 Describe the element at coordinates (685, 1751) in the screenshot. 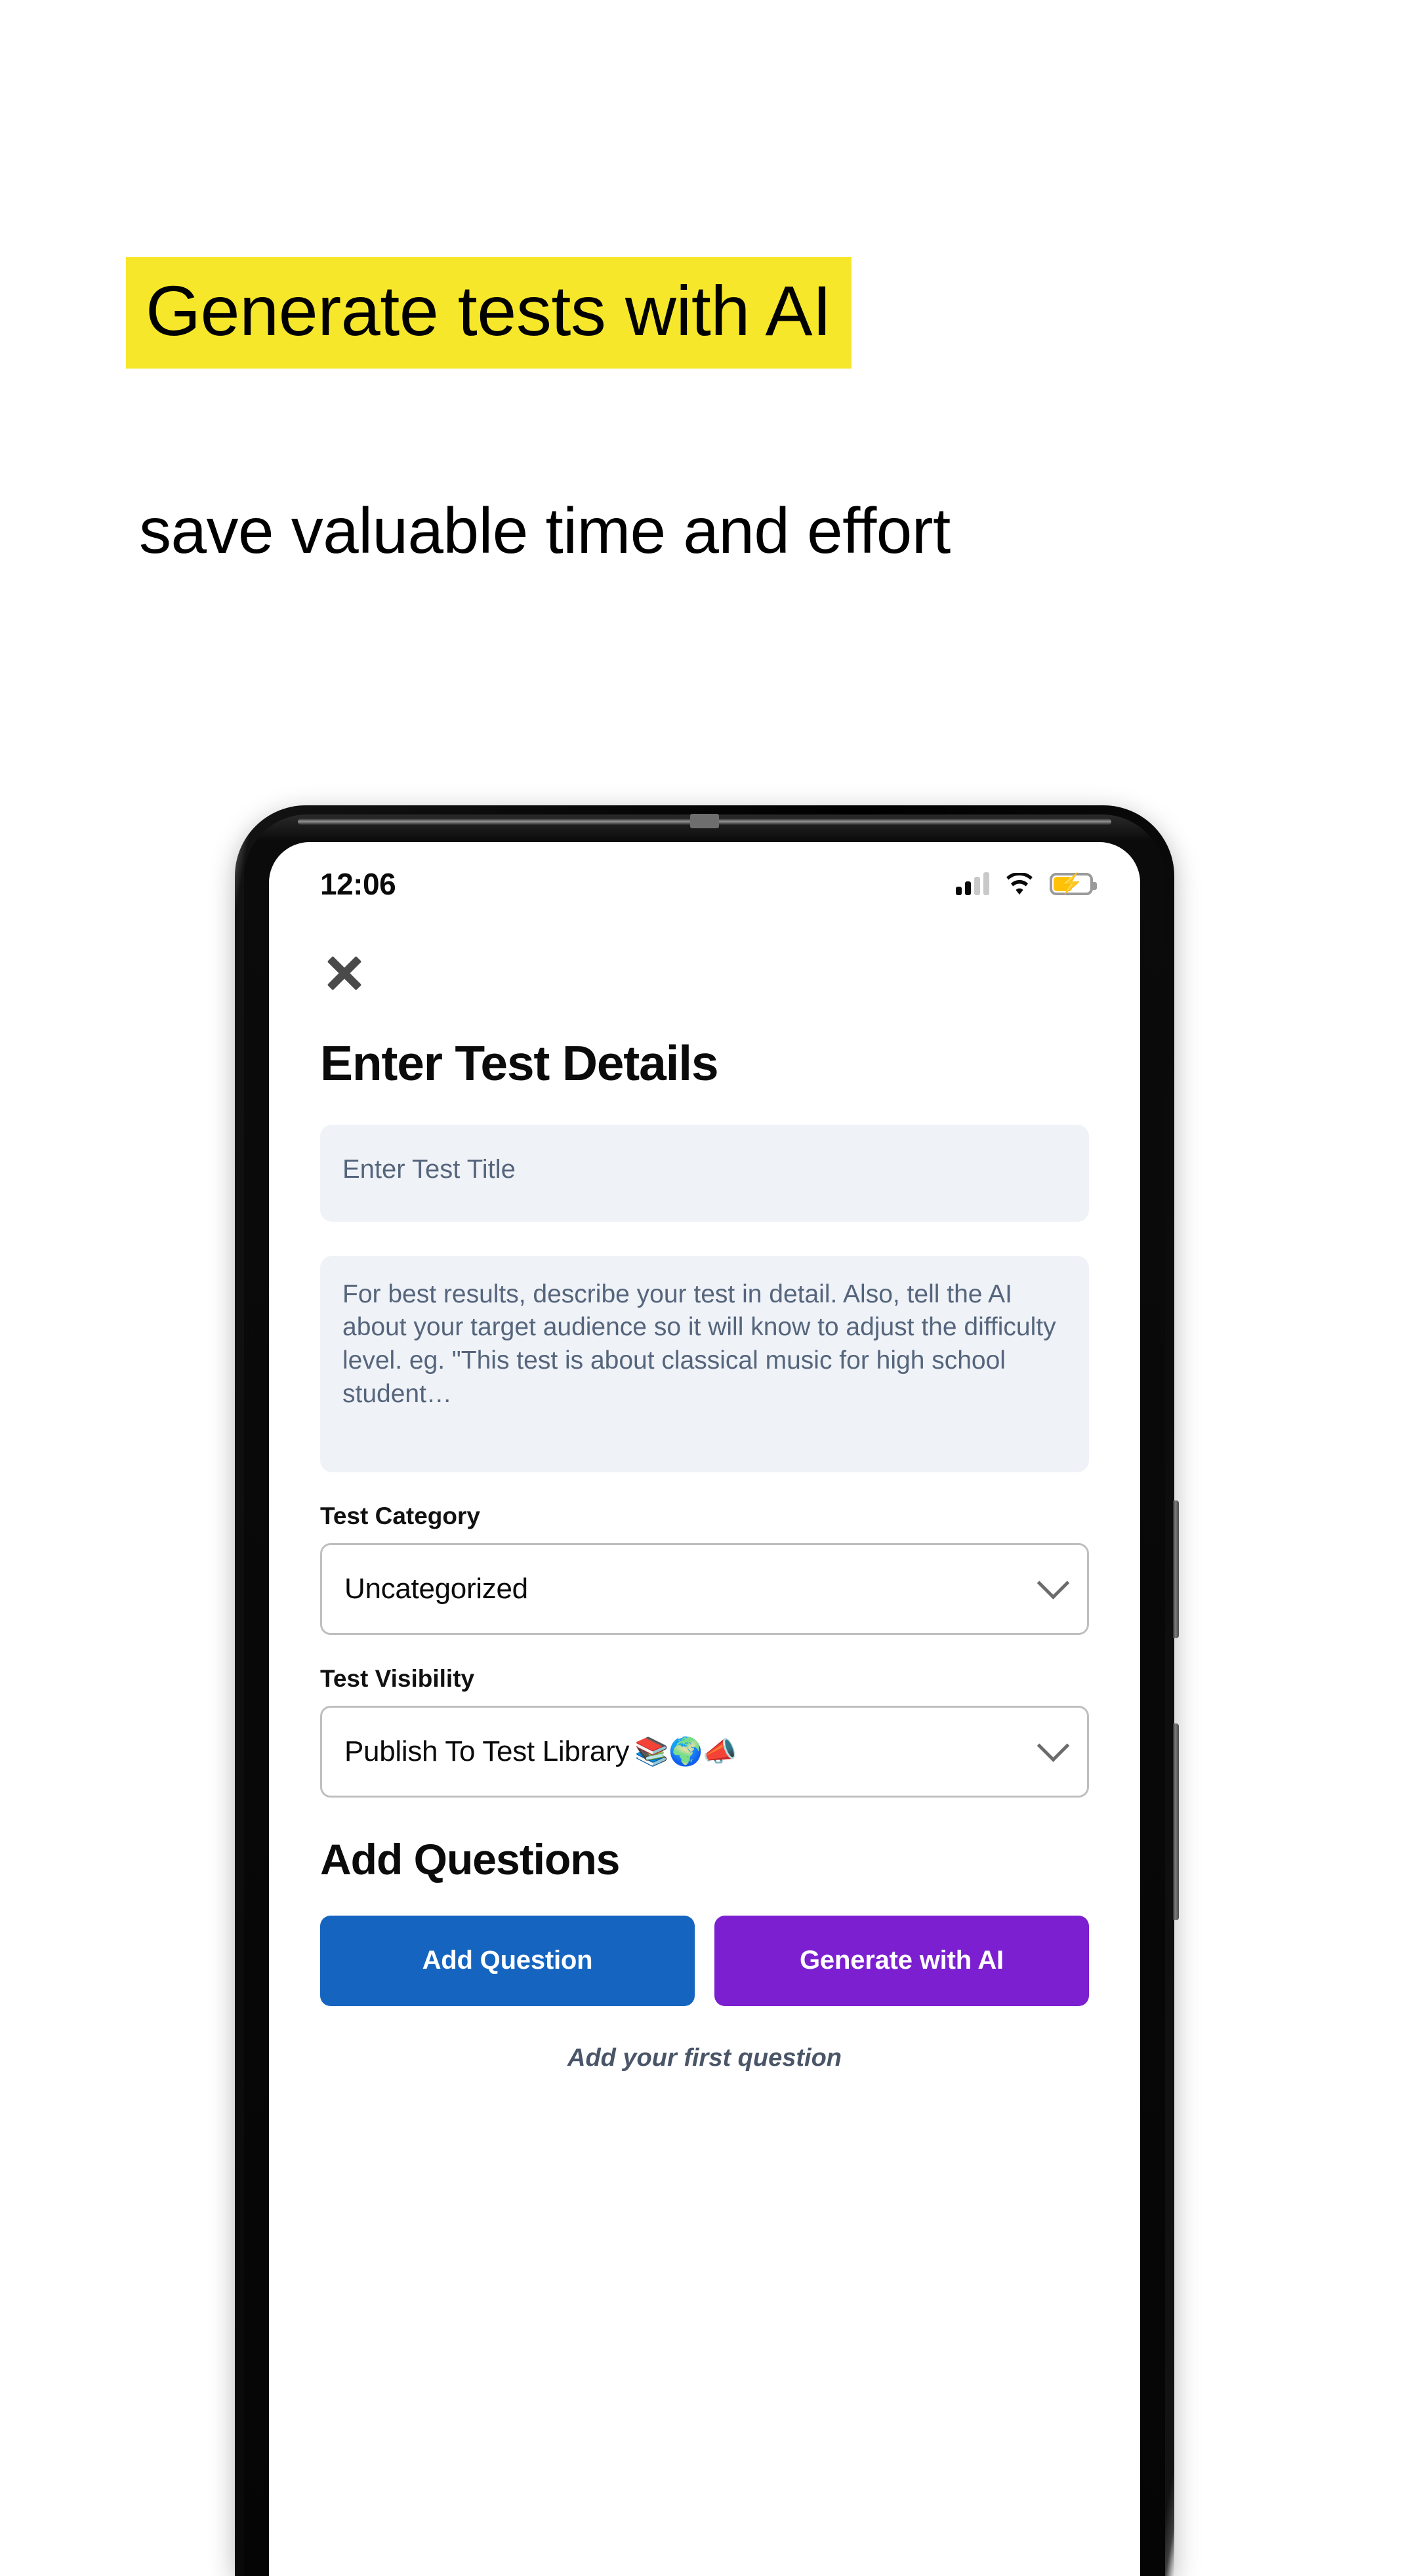

I see `test-visibility-emojis: 📚🌍📣` at that location.